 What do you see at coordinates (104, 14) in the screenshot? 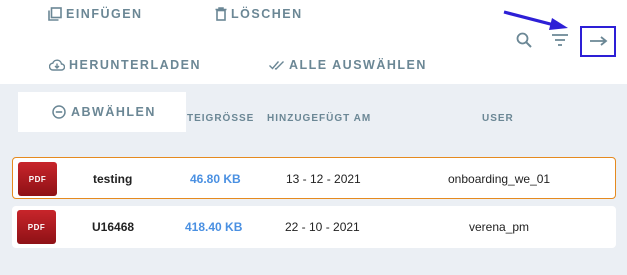
I see `paste-label: EINFÜGEN` at bounding box center [104, 14].